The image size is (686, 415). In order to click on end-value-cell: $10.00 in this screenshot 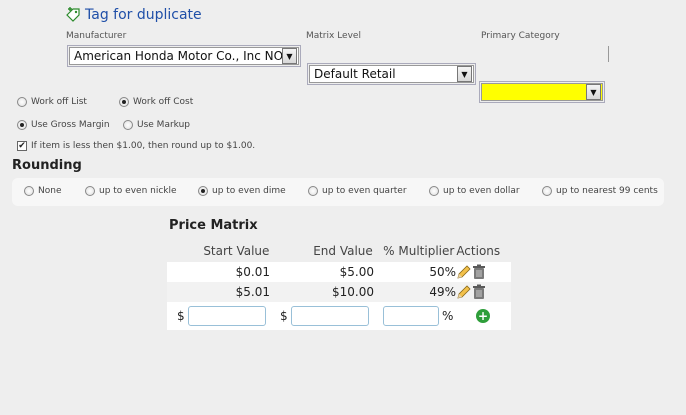, I will do `click(353, 292)`.